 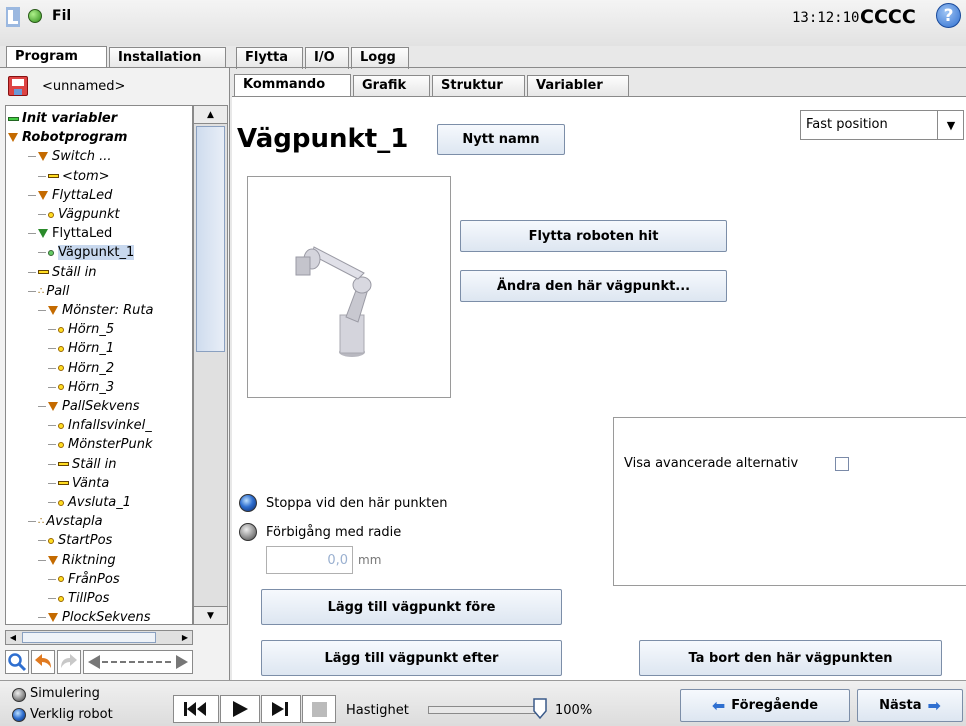 What do you see at coordinates (210, 239) in the screenshot?
I see `scroll-thumb` at bounding box center [210, 239].